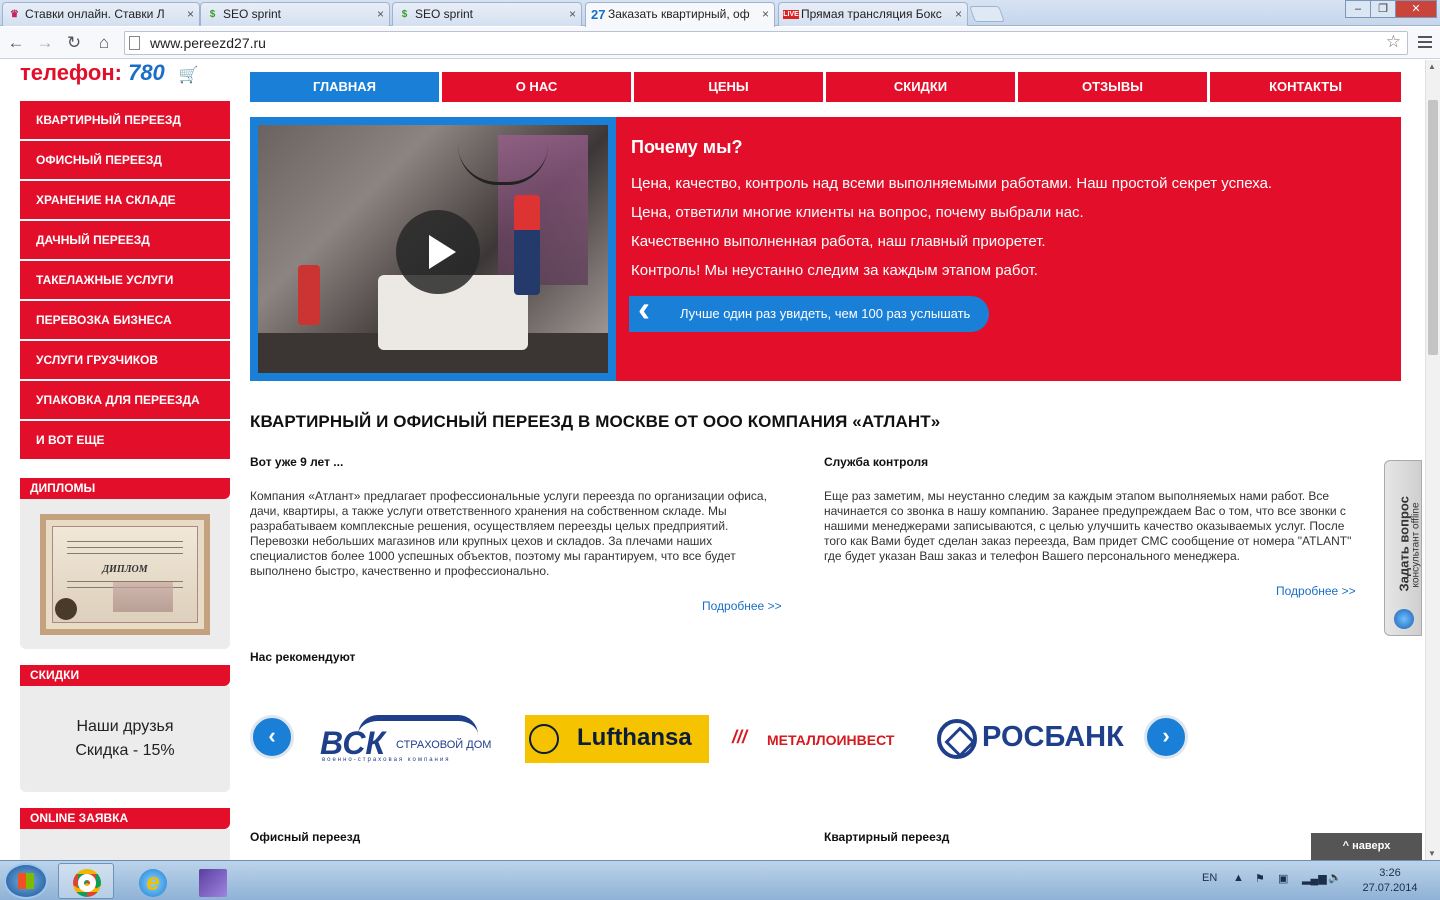 The image size is (1440, 900). I want to click on nav-discounts: СКИДКИ, so click(920, 87).